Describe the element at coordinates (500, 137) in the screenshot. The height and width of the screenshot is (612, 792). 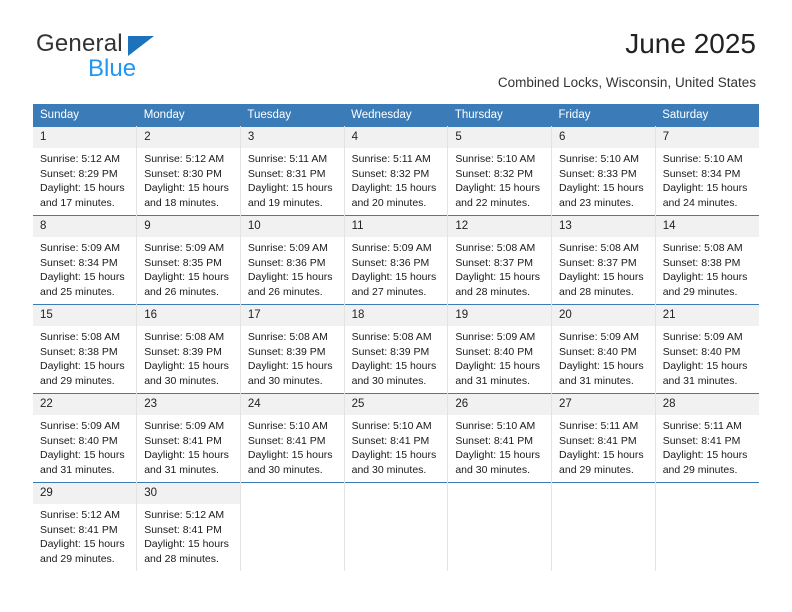
I see `day-number: 5` at that location.